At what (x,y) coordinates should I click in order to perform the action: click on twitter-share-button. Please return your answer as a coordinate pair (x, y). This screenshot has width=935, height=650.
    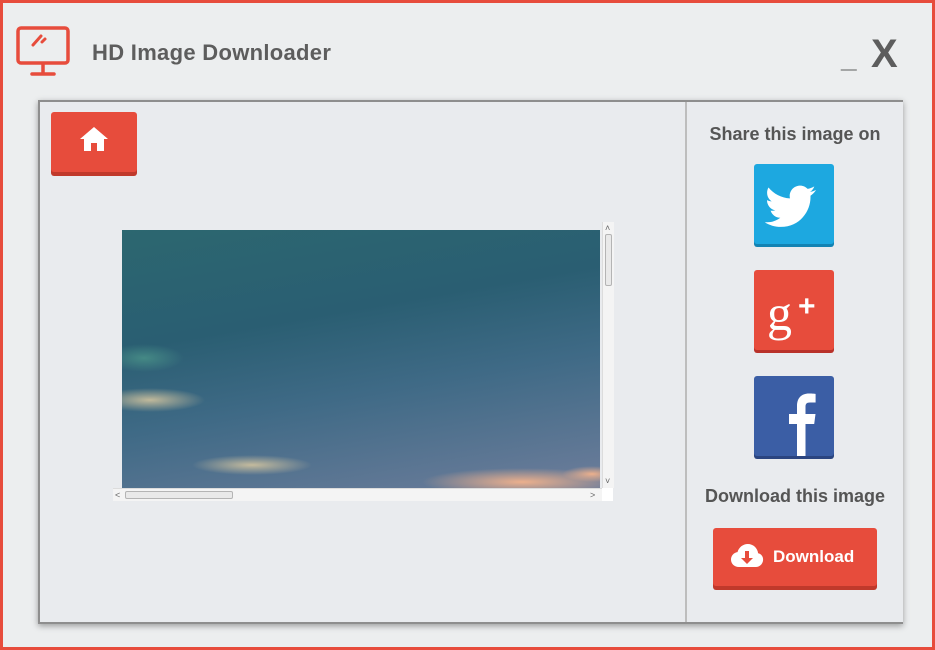
    Looking at the image, I should click on (794, 204).